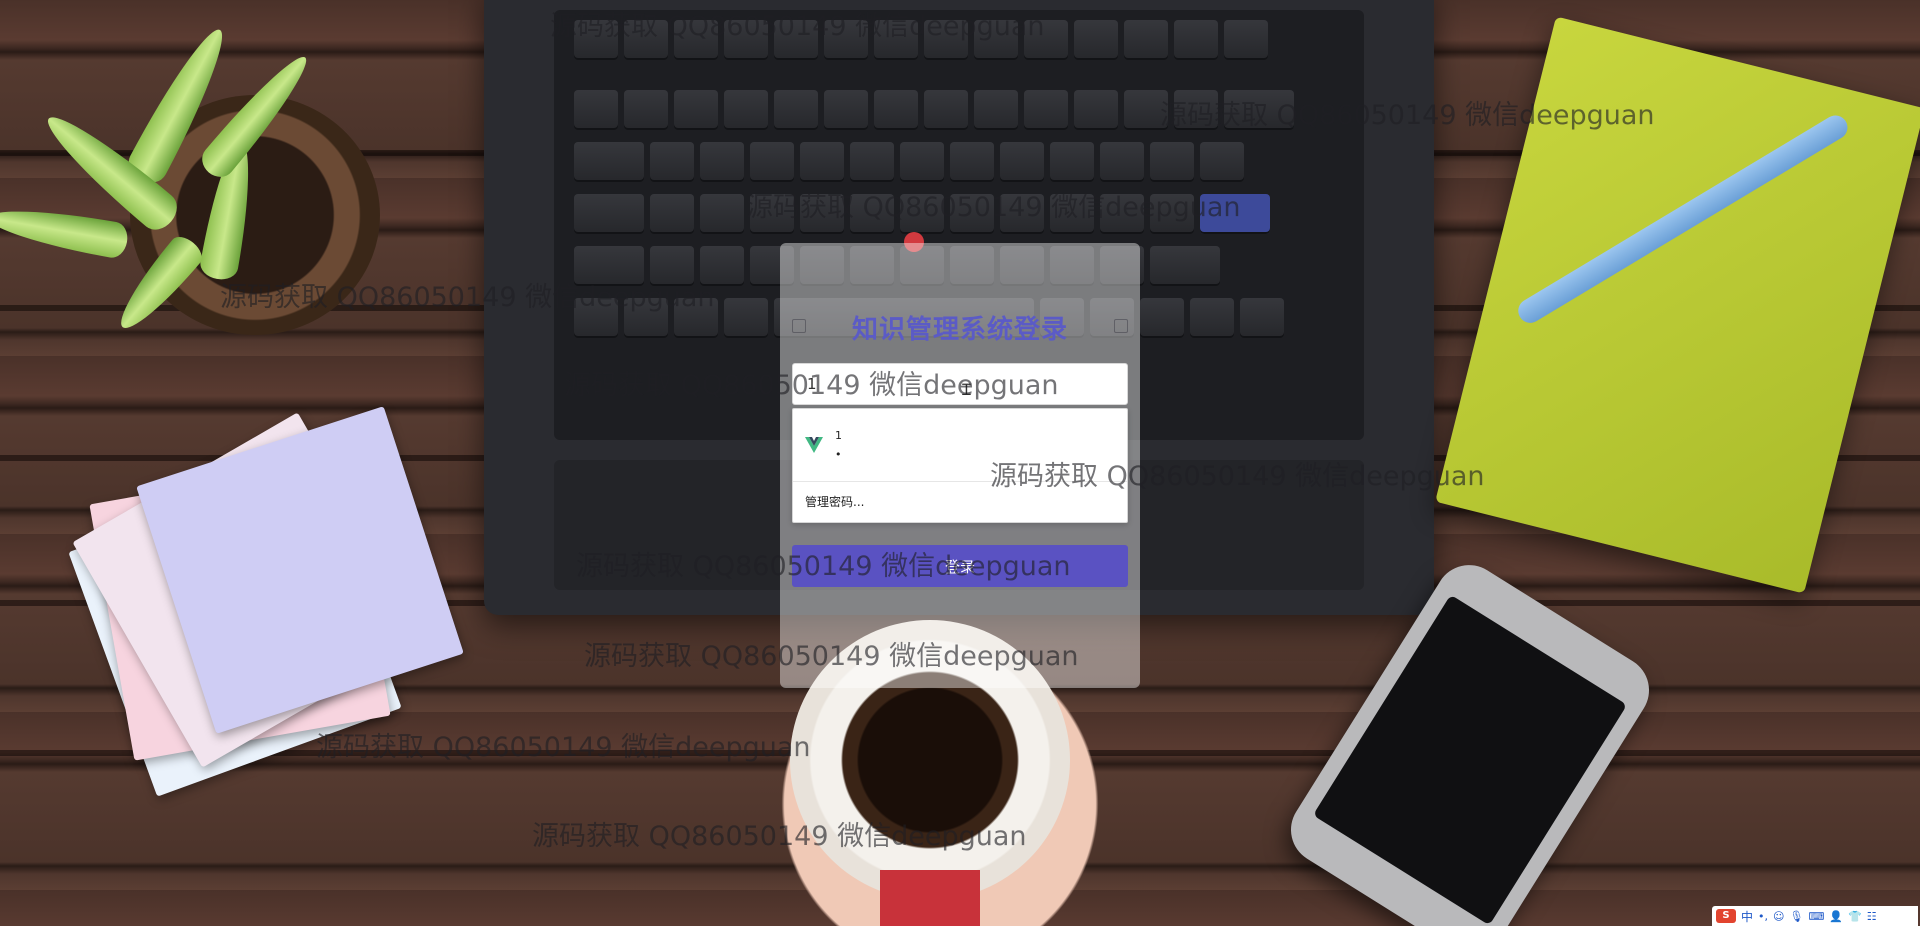 This screenshot has height=926, width=1920. Describe the element at coordinates (839, 445) in the screenshot. I see `autofill-credentials: 1 •` at that location.